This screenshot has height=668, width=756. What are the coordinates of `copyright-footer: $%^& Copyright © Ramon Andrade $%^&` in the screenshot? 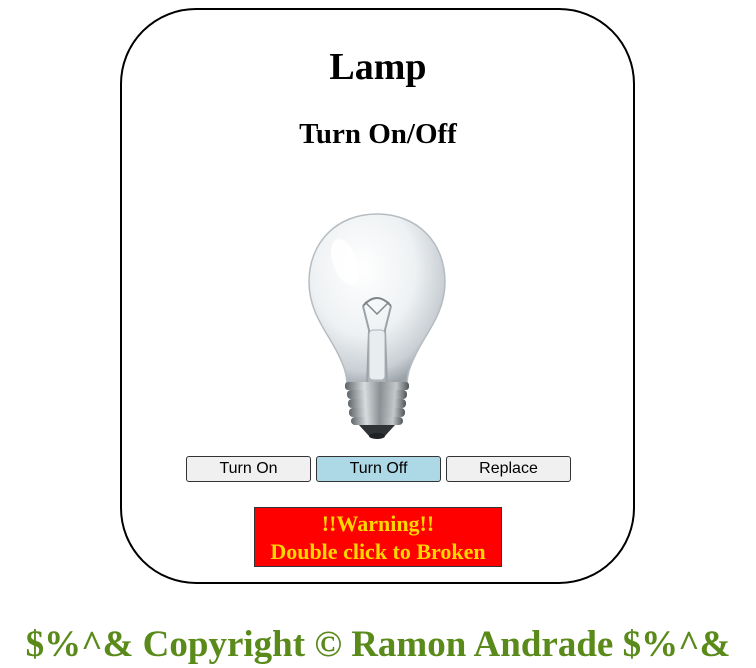 It's located at (378, 644).